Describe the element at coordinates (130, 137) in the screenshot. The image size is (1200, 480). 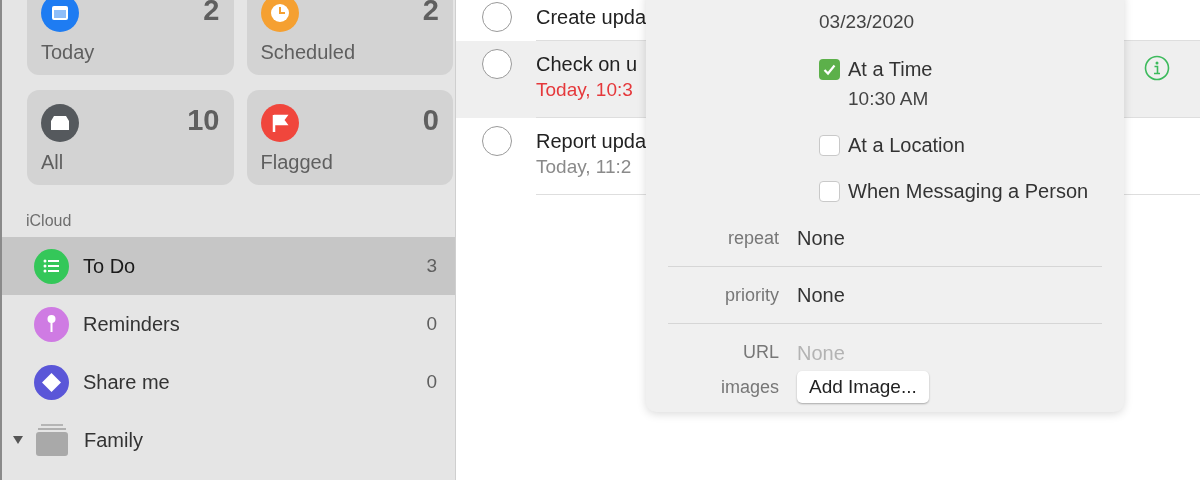
I see `smart-list-card: 10 All` at that location.